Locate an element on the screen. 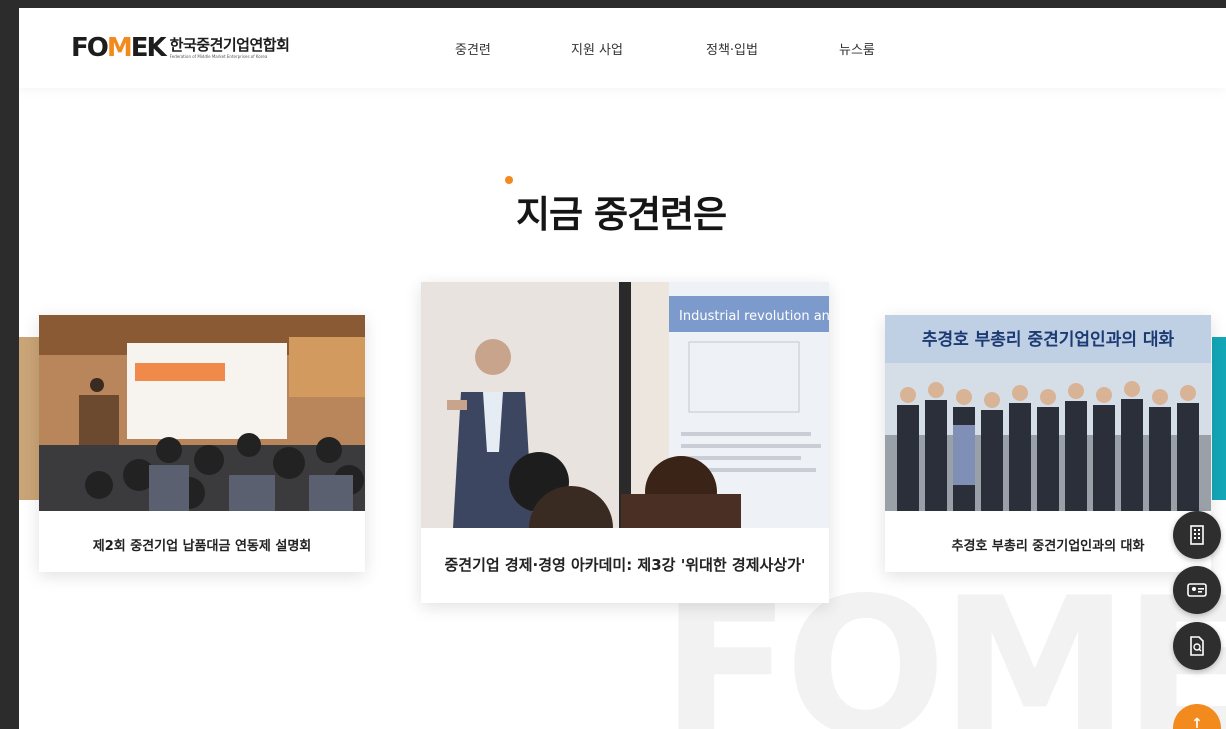 The image size is (1226, 729). section-title: 지금 중견련은 is located at coordinates (621, 214).